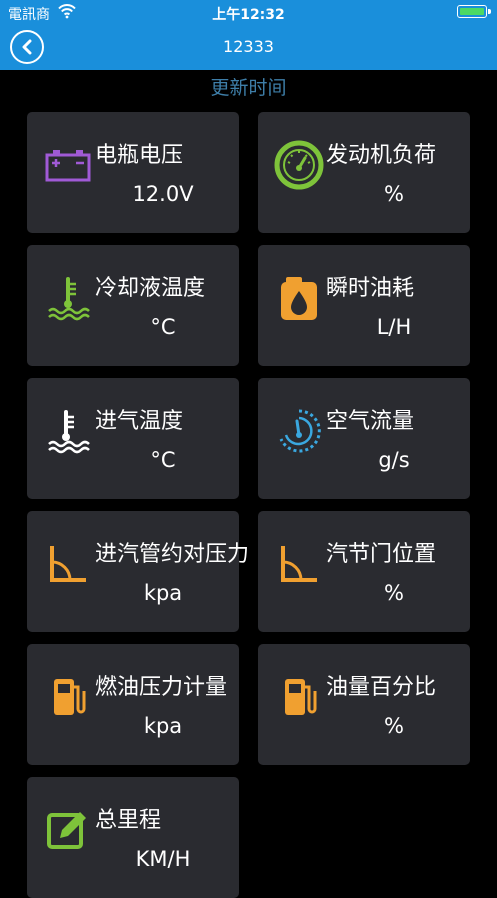 The width and height of the screenshot is (497, 898). Describe the element at coordinates (133, 305) in the screenshot. I see `card-coolant-temp: 冷却液温度 °C` at that location.